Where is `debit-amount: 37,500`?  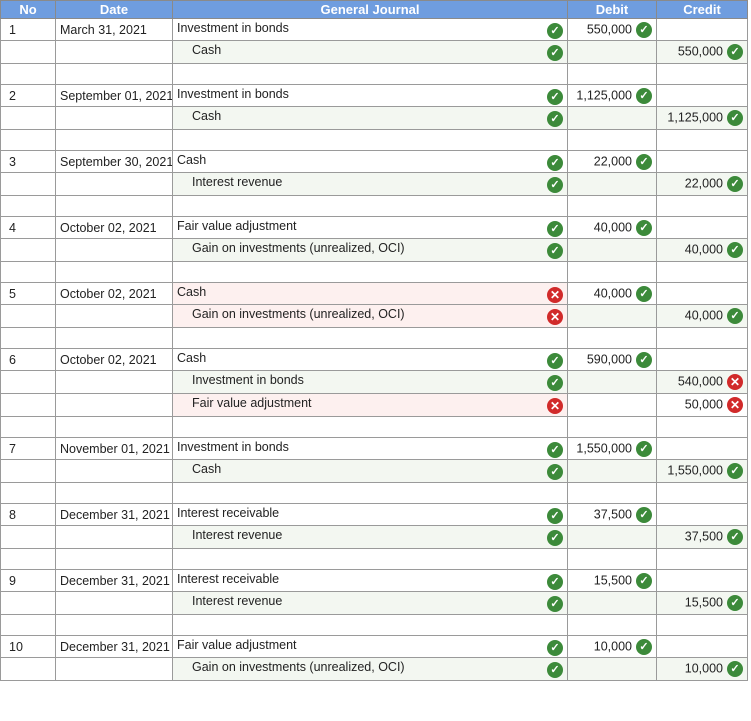
debit-amount: 37,500 is located at coordinates (612, 513).